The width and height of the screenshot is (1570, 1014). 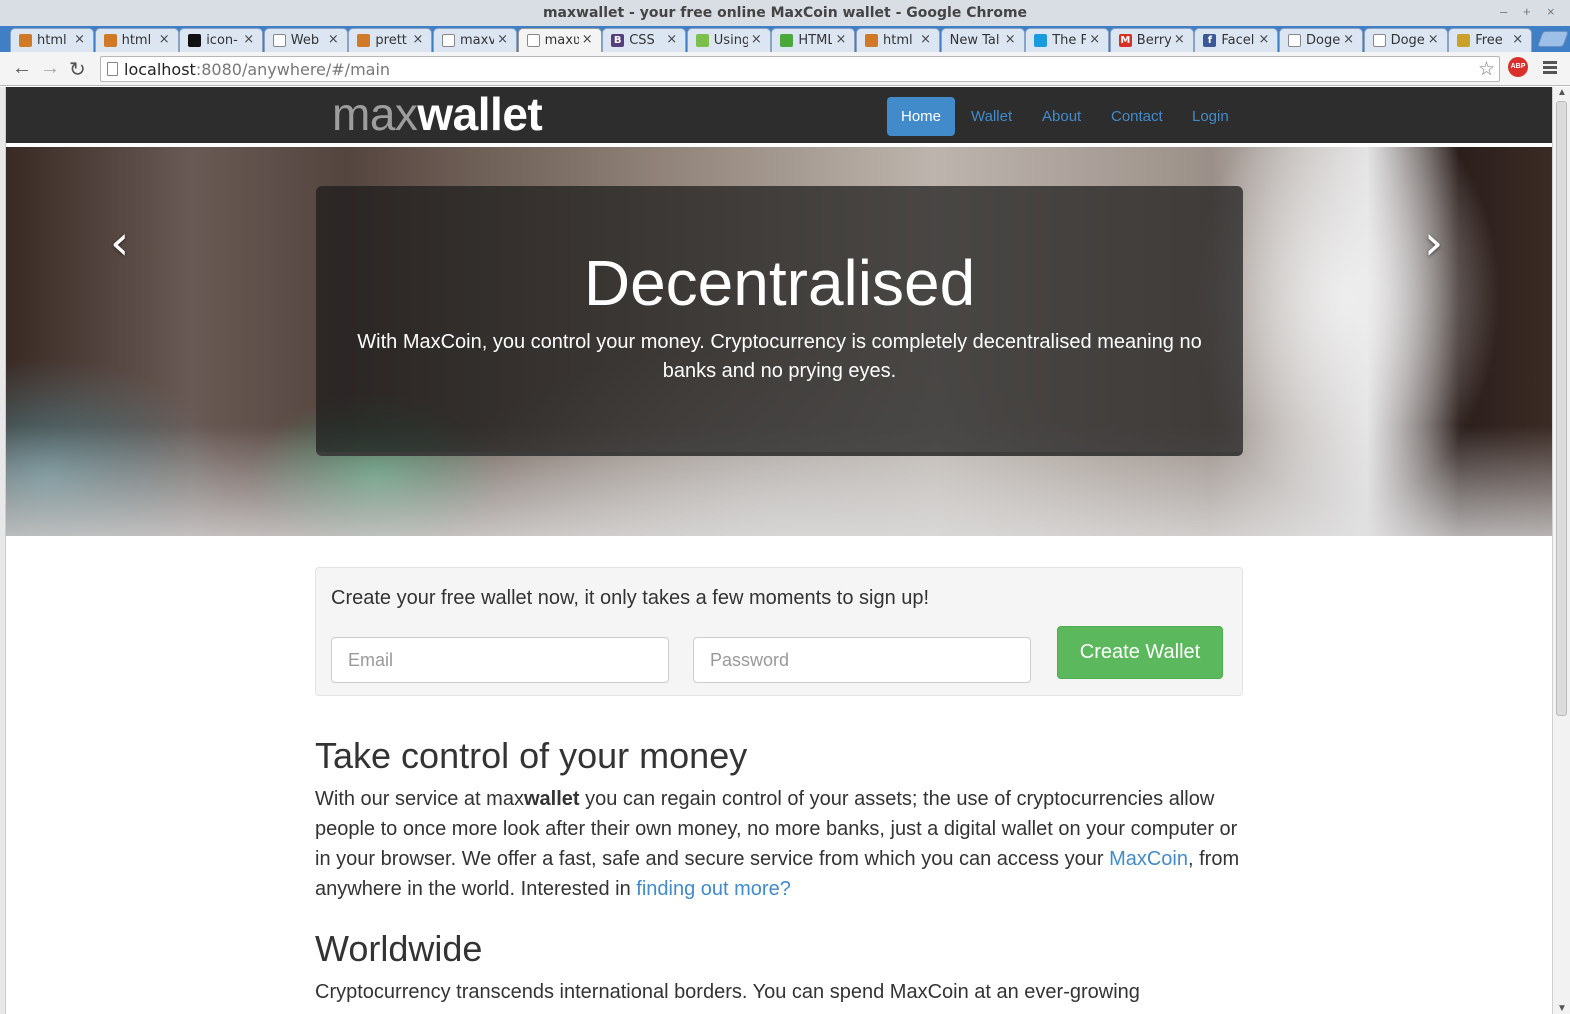 What do you see at coordinates (991, 116) in the screenshot?
I see `nav-wallet: Wallet` at bounding box center [991, 116].